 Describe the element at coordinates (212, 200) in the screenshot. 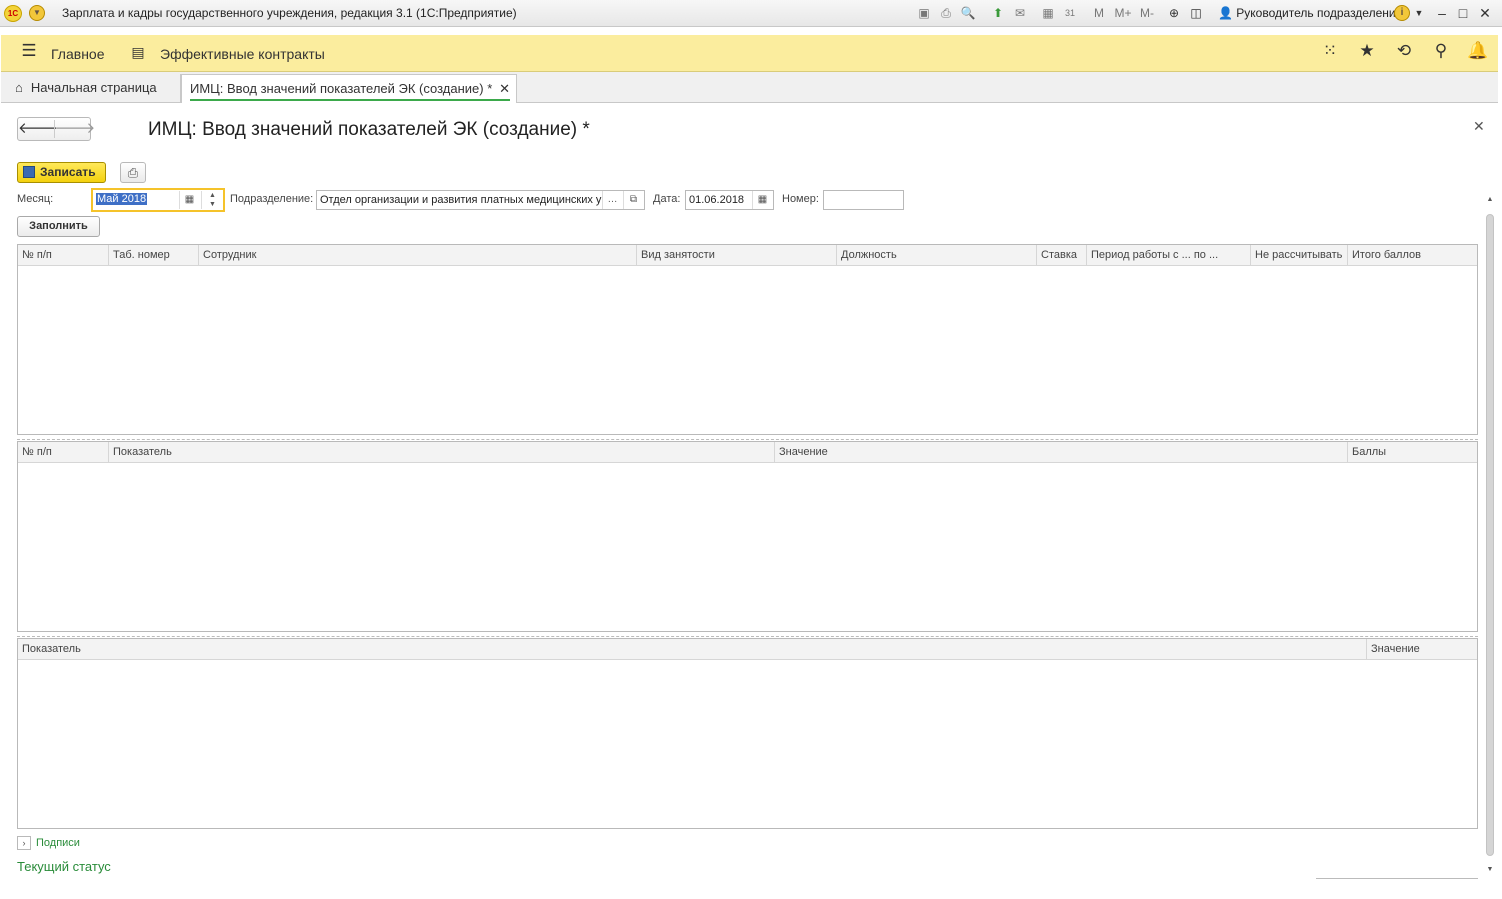

I see `month-stepper: ▲ ▼` at that location.